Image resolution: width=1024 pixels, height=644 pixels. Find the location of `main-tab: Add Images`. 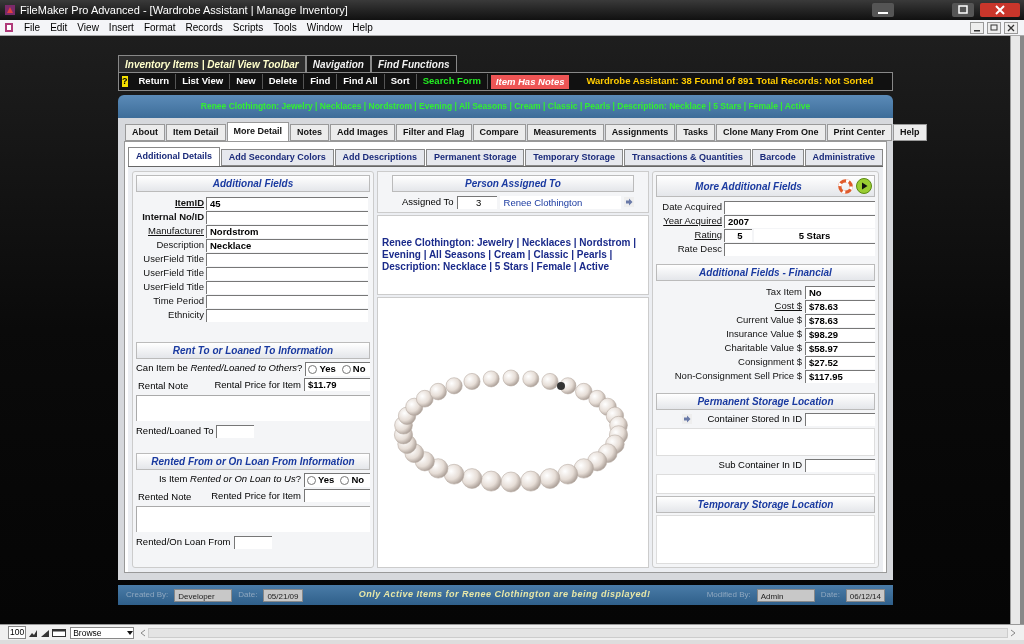

main-tab: Add Images is located at coordinates (363, 132).